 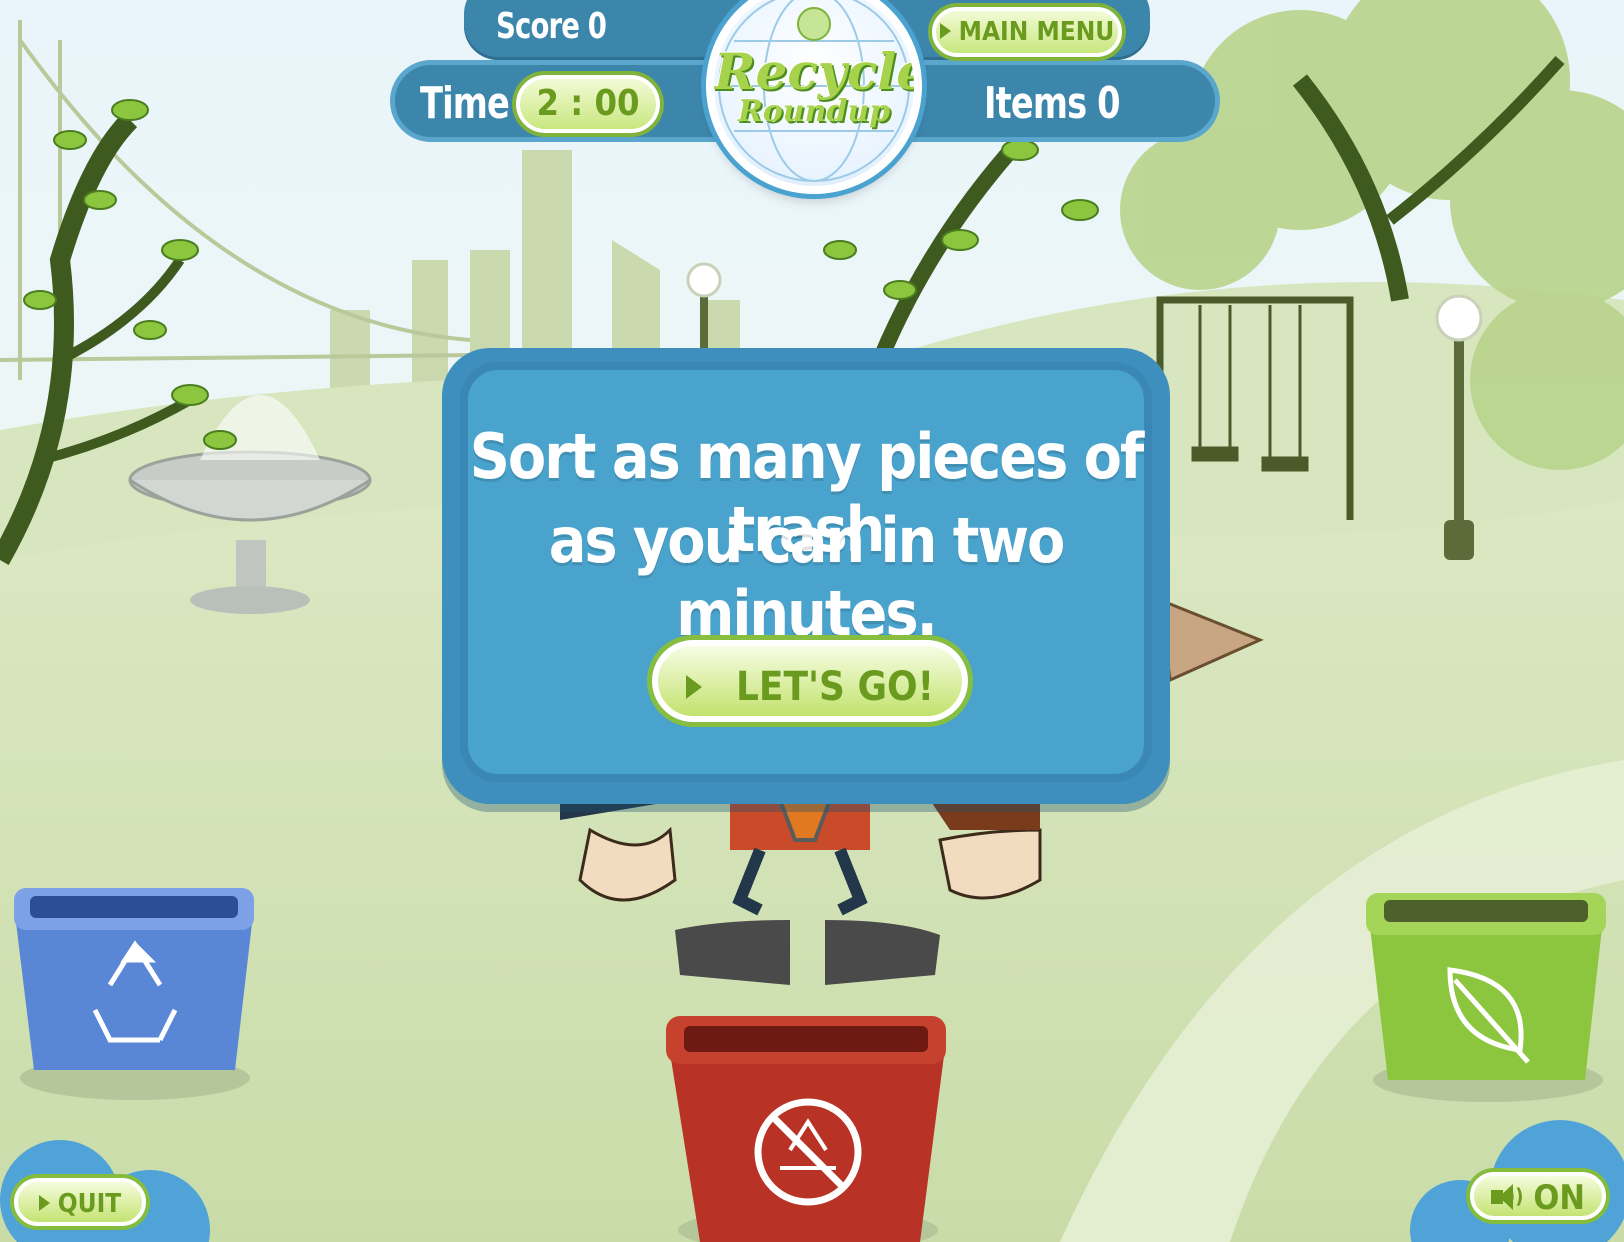 I want to click on sound-label: ON, so click(x=1559, y=1198).